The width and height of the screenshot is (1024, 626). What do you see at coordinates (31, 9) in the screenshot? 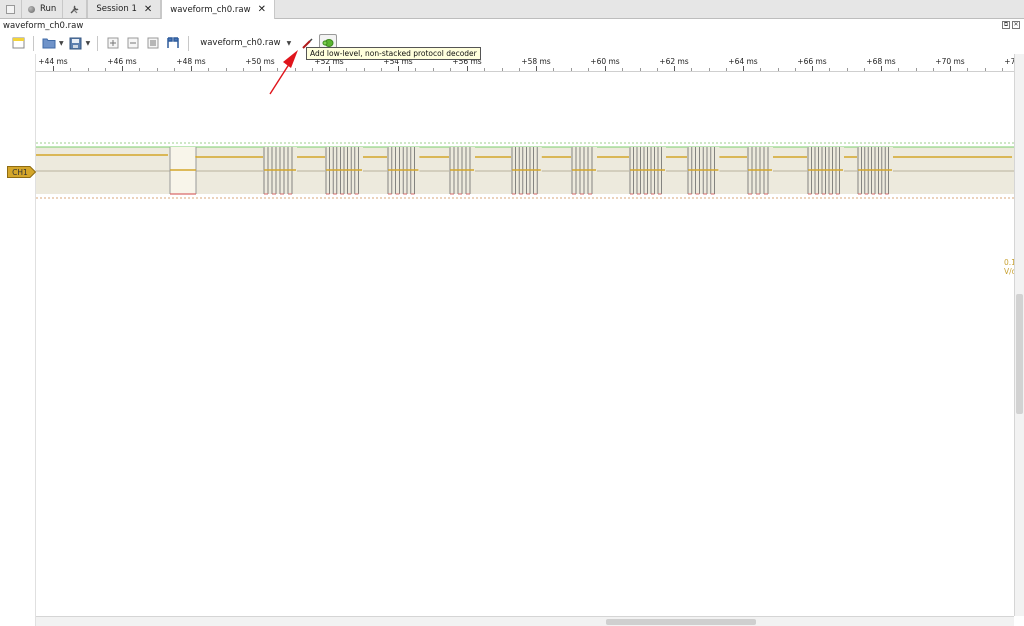
I see `run-icon` at bounding box center [31, 9].